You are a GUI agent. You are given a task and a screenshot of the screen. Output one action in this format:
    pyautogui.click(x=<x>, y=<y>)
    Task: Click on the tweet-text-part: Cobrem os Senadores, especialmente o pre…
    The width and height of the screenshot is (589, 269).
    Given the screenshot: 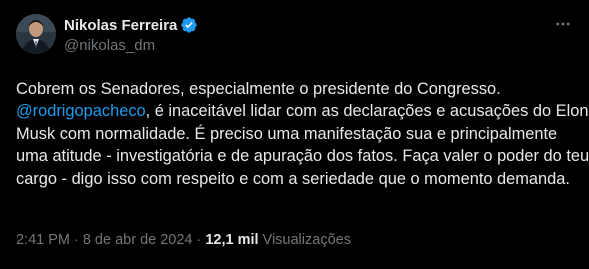 What is the action you would take?
    pyautogui.click(x=258, y=89)
    